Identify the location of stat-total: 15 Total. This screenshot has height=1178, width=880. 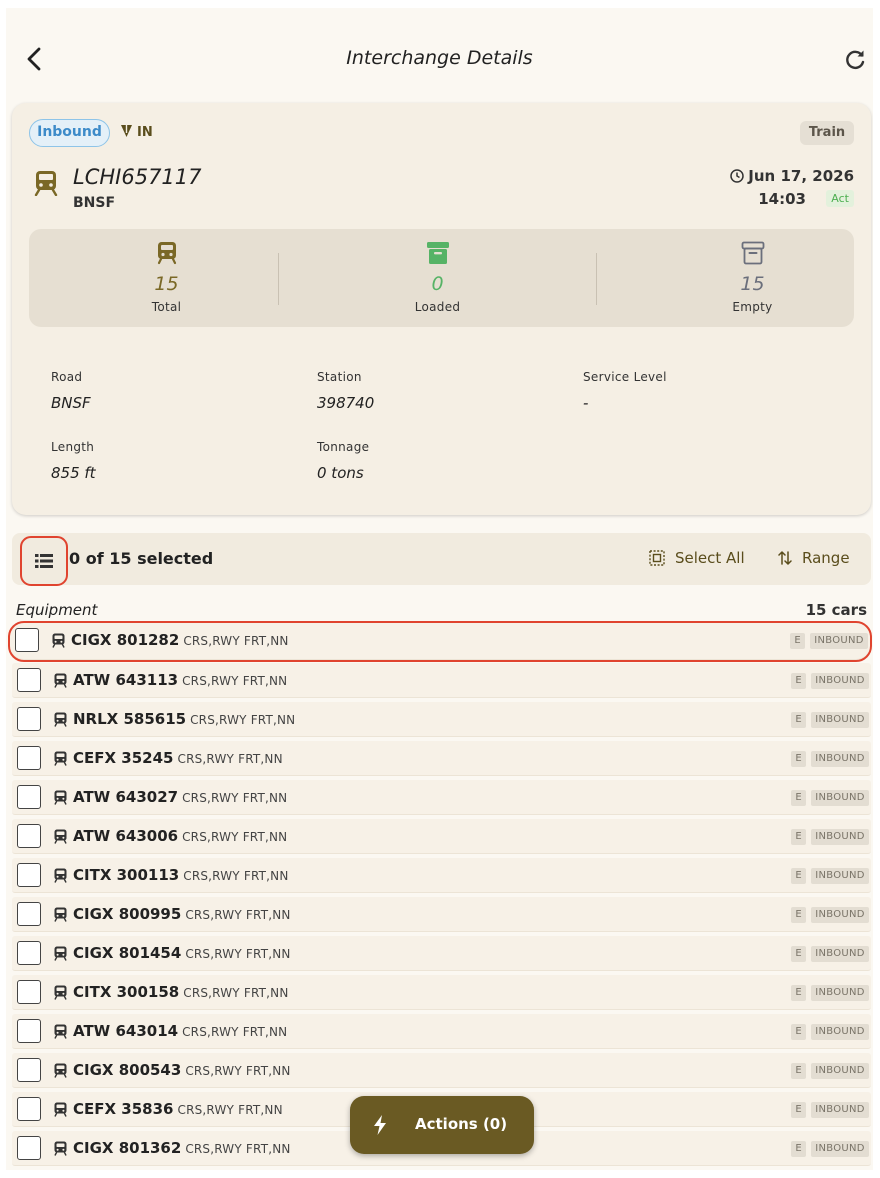
(166, 278).